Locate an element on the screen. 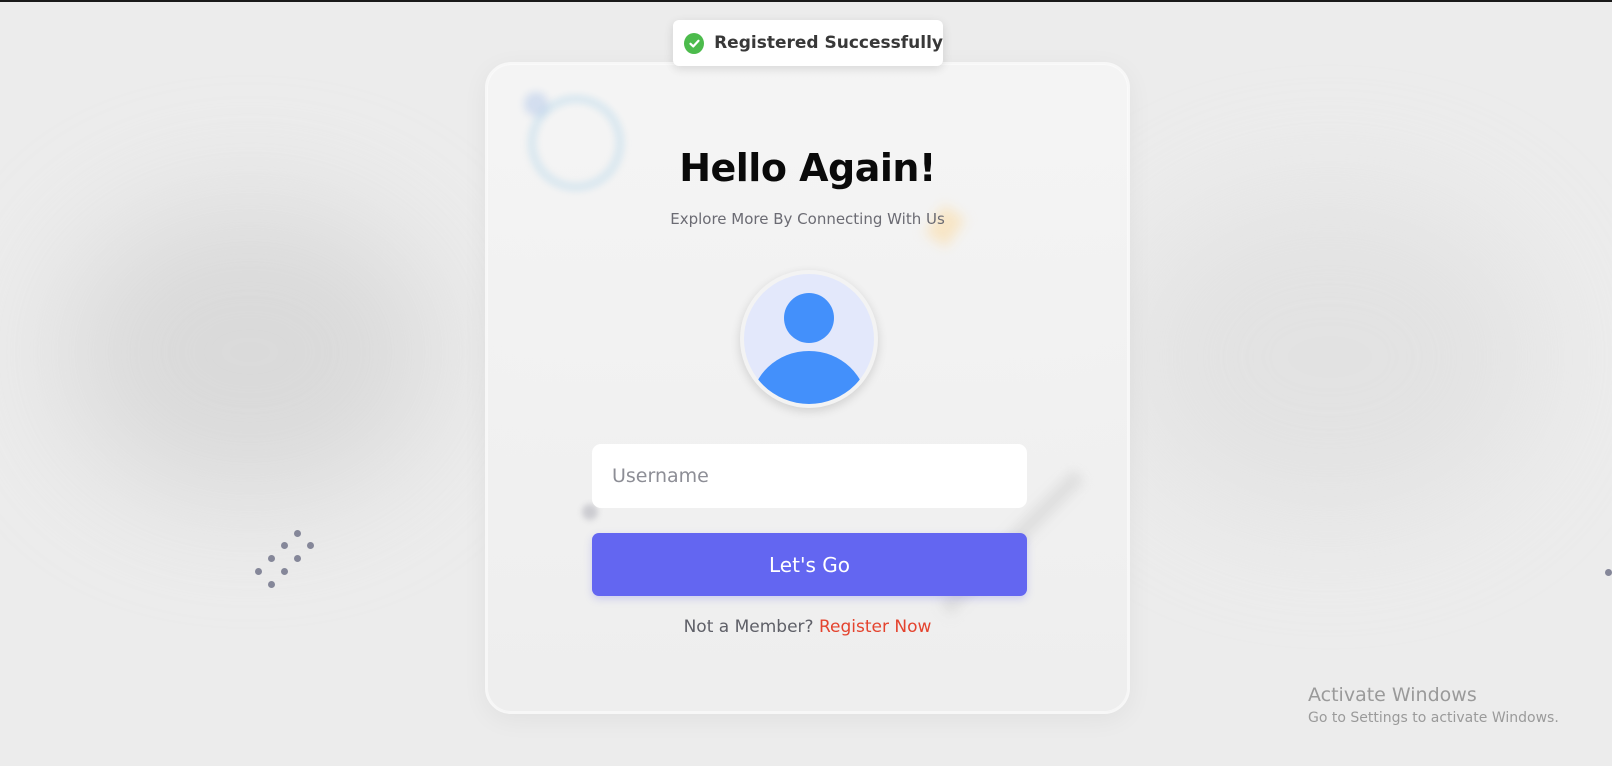 The height and width of the screenshot is (766, 1612). decorative-dot is located at coordinates (1608, 572).